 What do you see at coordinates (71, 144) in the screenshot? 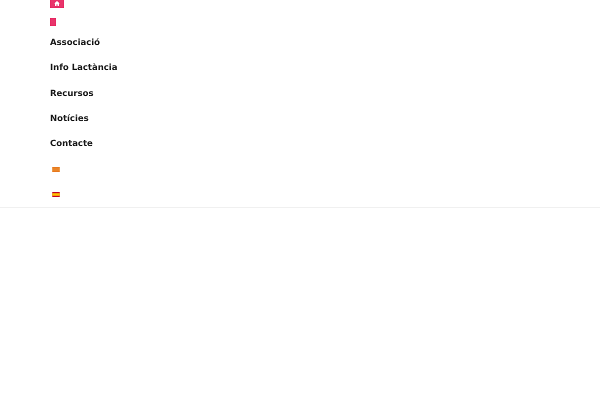
I see `menu-item: Contacte` at bounding box center [71, 144].